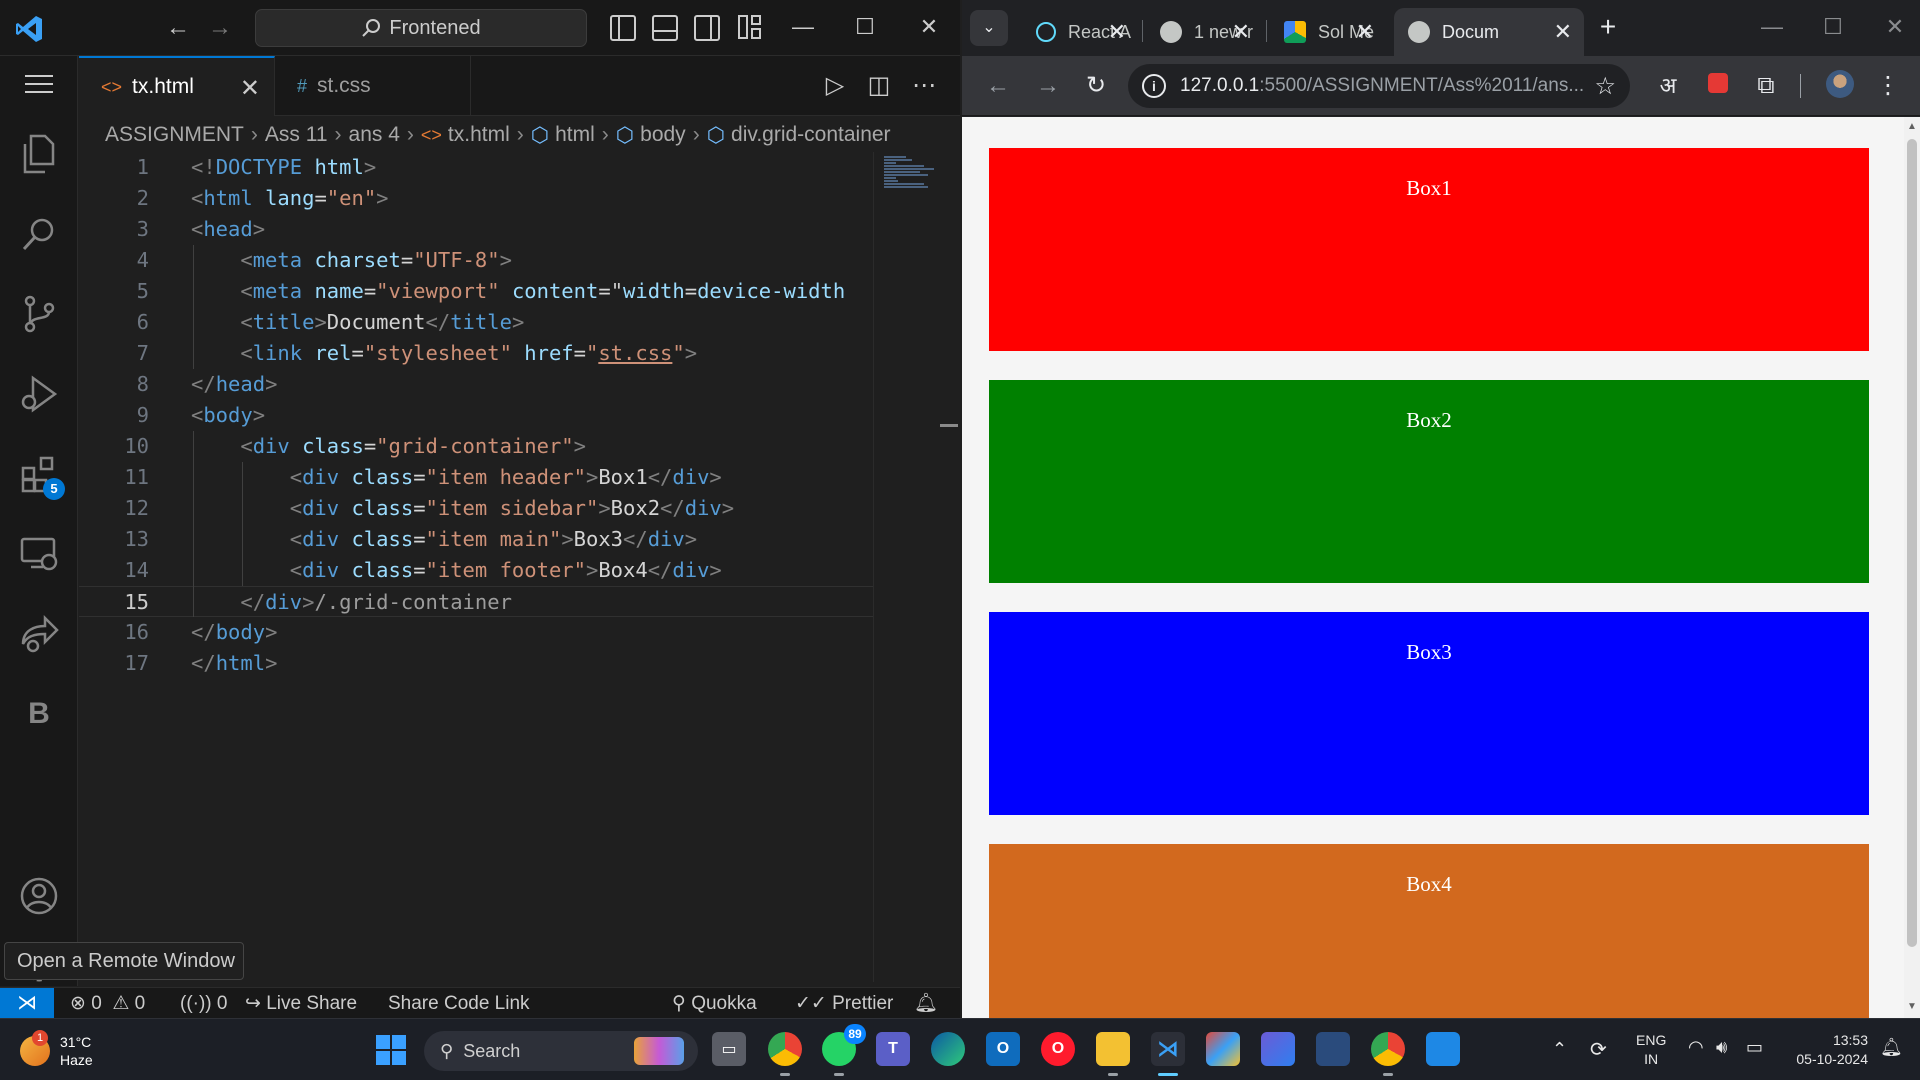 The image size is (1920, 1080). I want to click on code-line: 1 <!DOCTYPE html>, so click(476, 167).